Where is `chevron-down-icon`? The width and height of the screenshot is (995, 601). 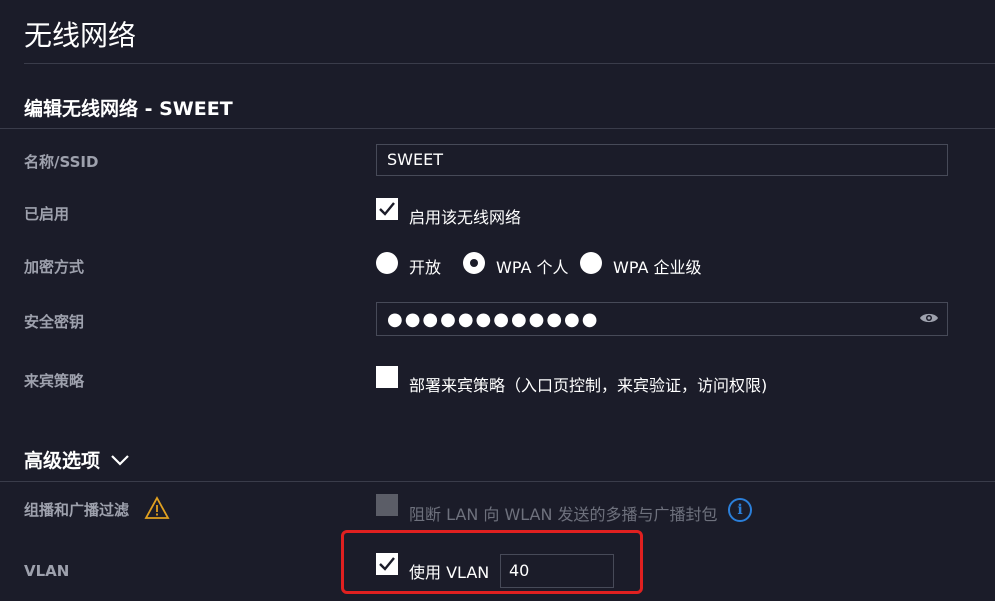
chevron-down-icon is located at coordinates (120, 460).